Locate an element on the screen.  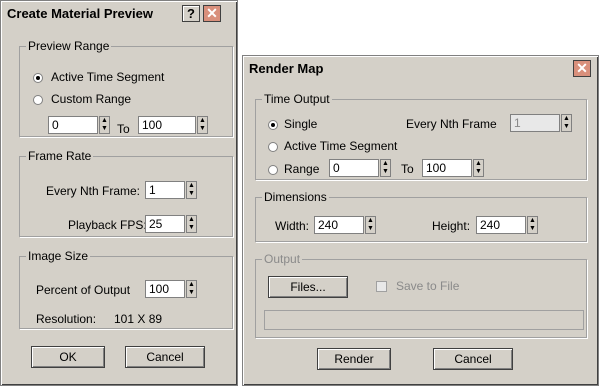
every-nth-frame-arrows-icon: ▲ ▼ is located at coordinates (191, 190).